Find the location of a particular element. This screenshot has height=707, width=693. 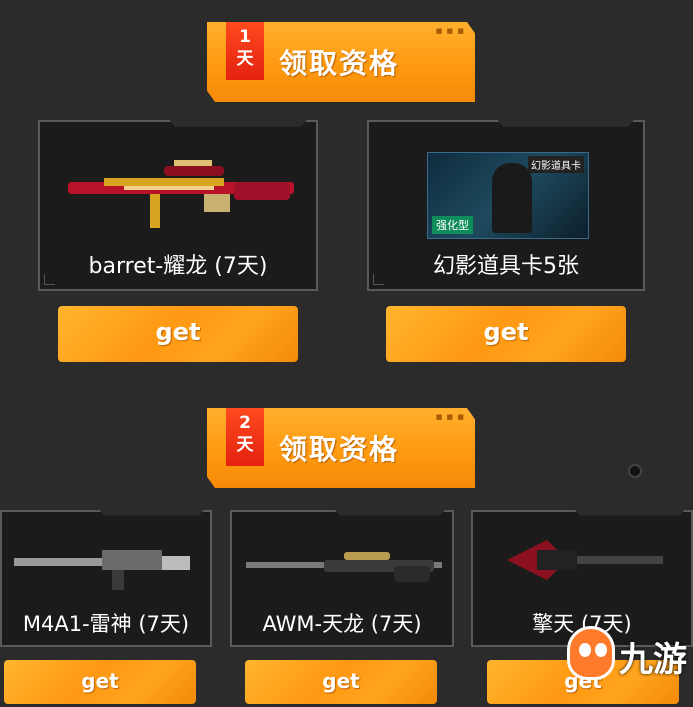

reward-card-phantom: 幻影道具卡 强化型 幻影道具卡5张 is located at coordinates (506, 205).